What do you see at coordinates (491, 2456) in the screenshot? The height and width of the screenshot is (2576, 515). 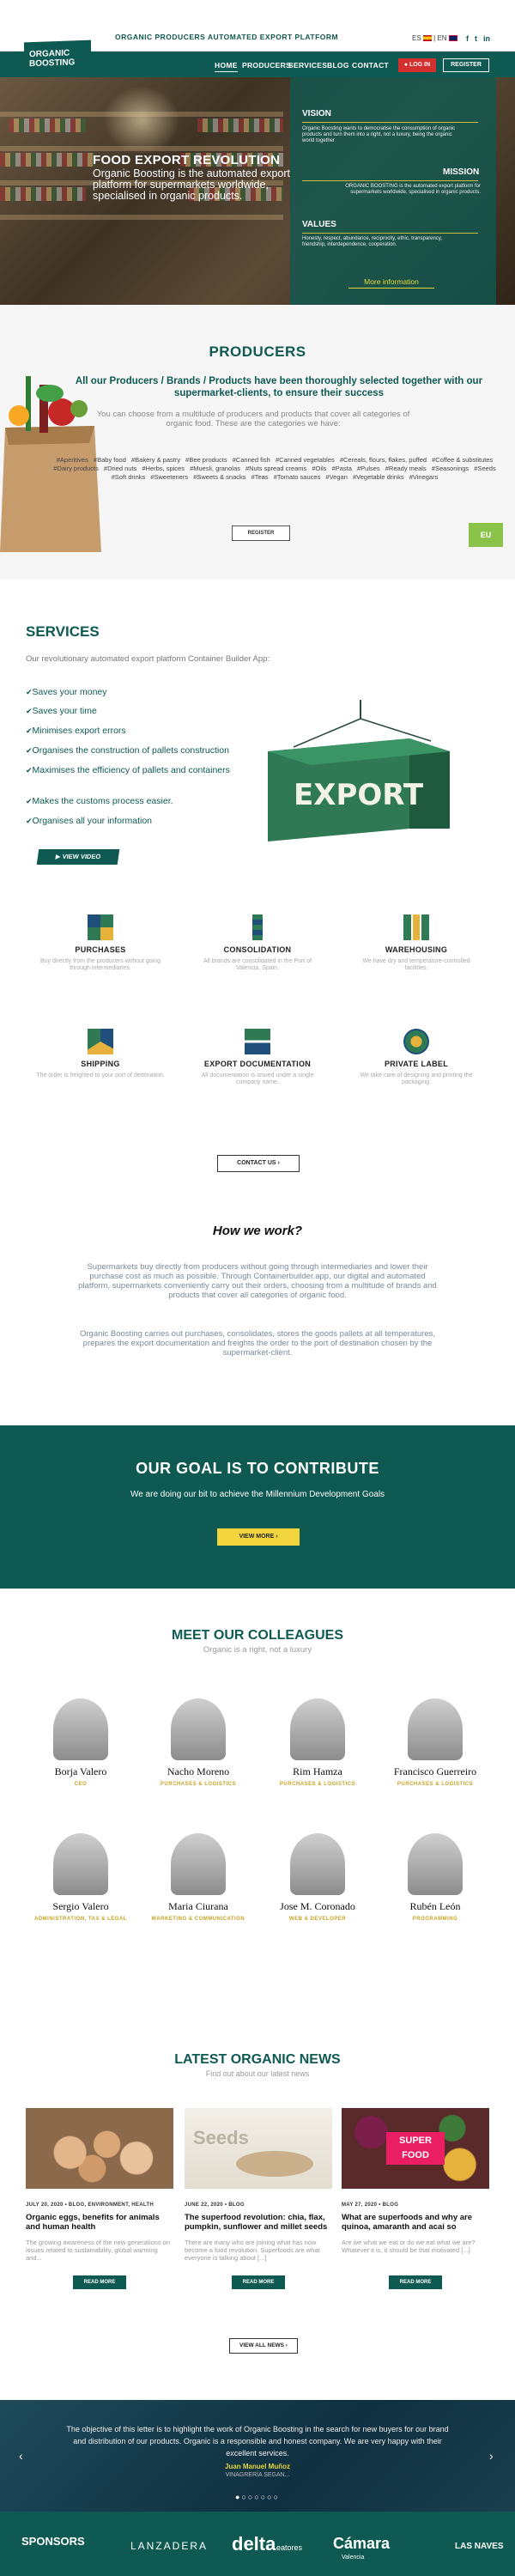 I see `slider-next-icon: ›` at bounding box center [491, 2456].